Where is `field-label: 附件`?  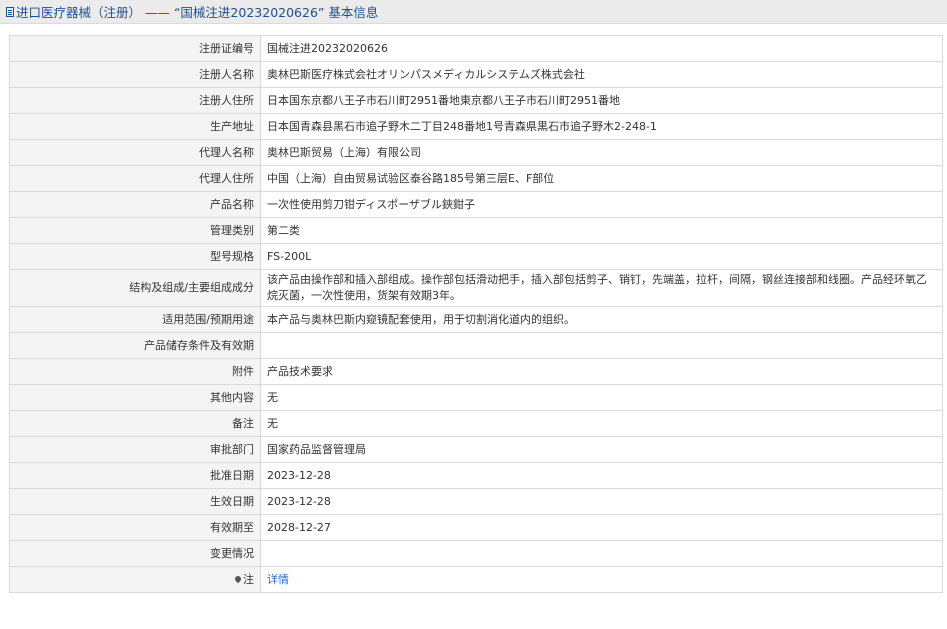
field-label: 附件 is located at coordinates (135, 371).